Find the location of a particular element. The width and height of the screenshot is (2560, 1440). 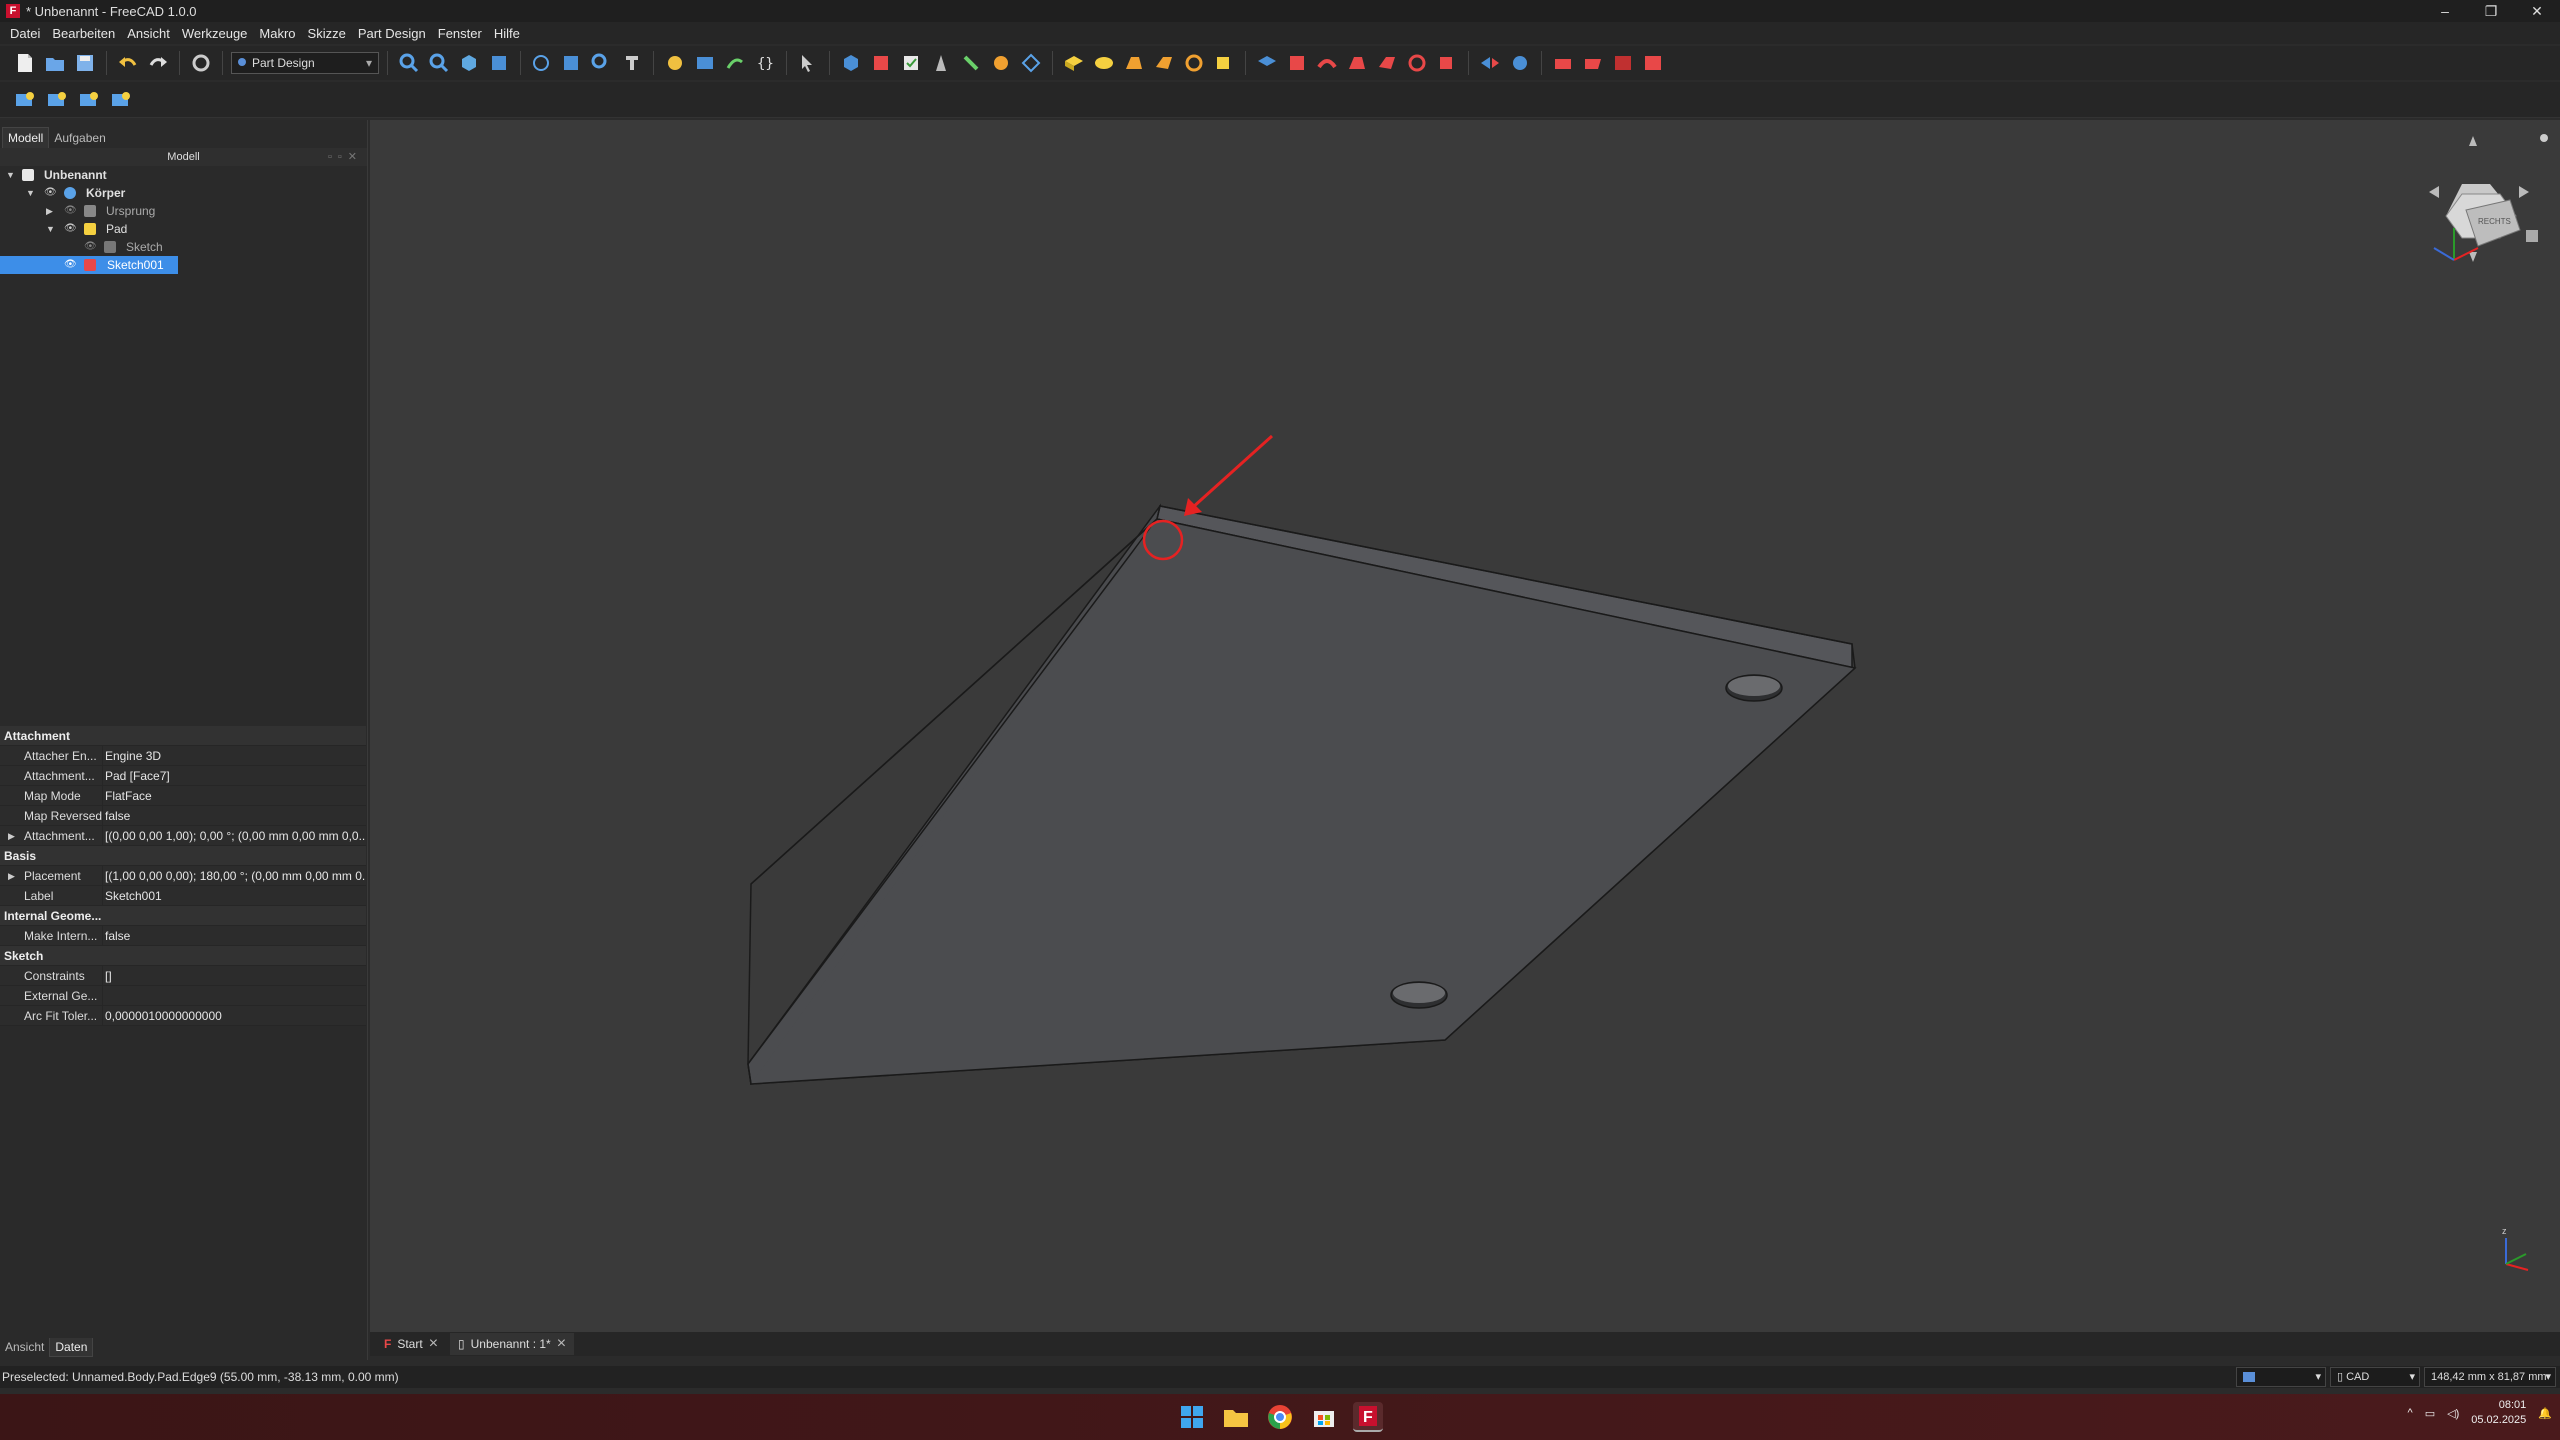

additive-primitive-icon is located at coordinates (1224, 63).